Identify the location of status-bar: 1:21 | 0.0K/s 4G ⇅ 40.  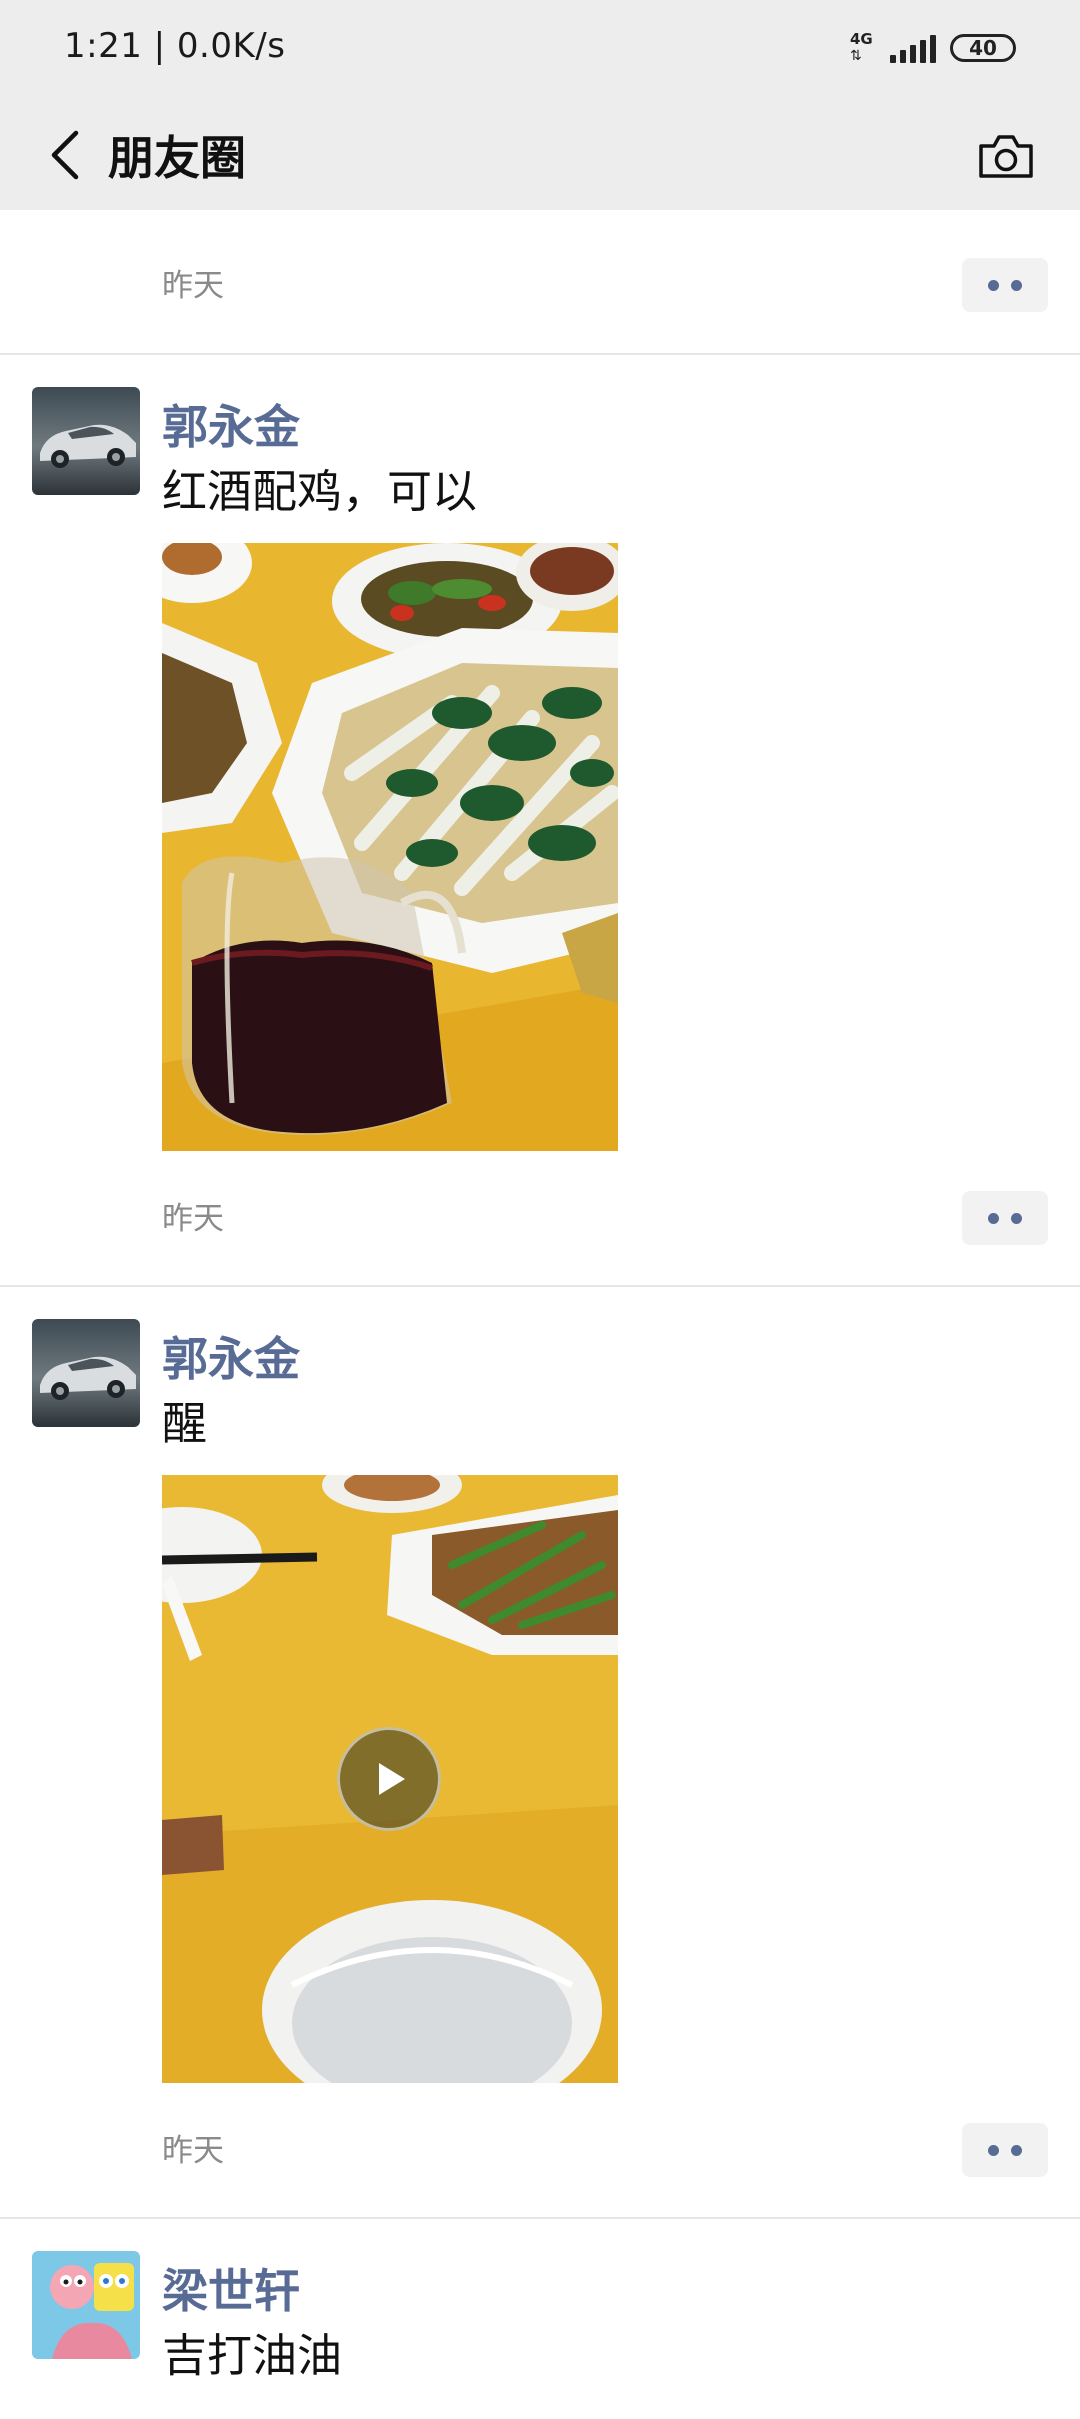
(540, 50).